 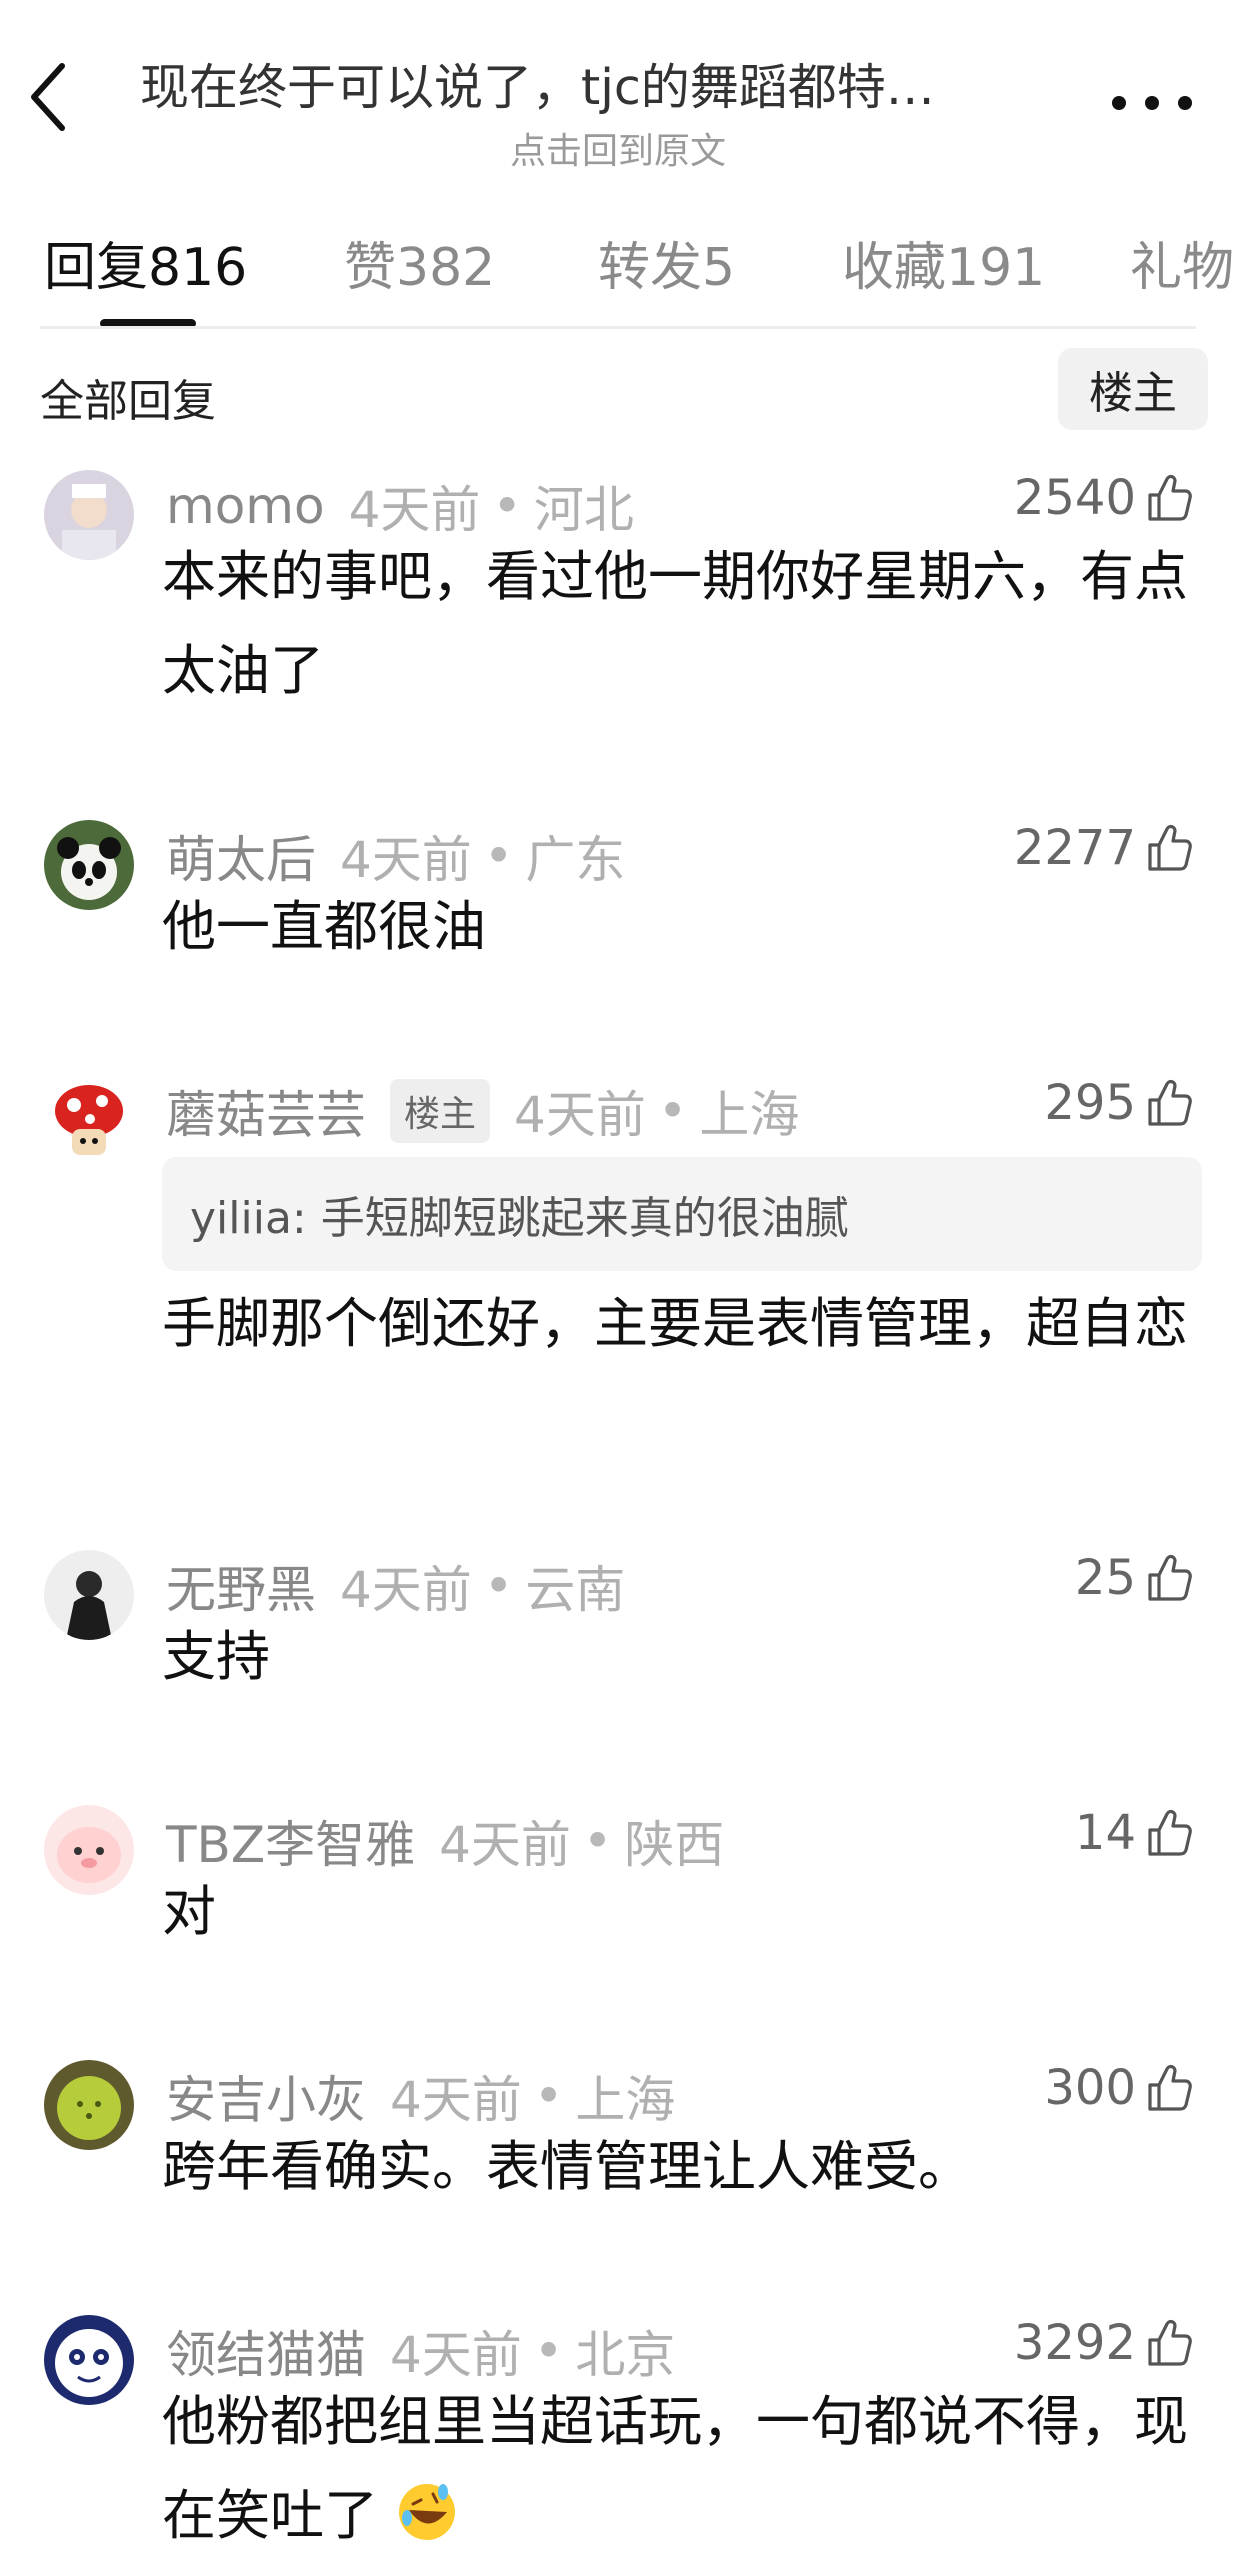 I want to click on comment-text: 本来的事吧，看过他一期你好星期六，有点太油了, so click(x=675, y=623).